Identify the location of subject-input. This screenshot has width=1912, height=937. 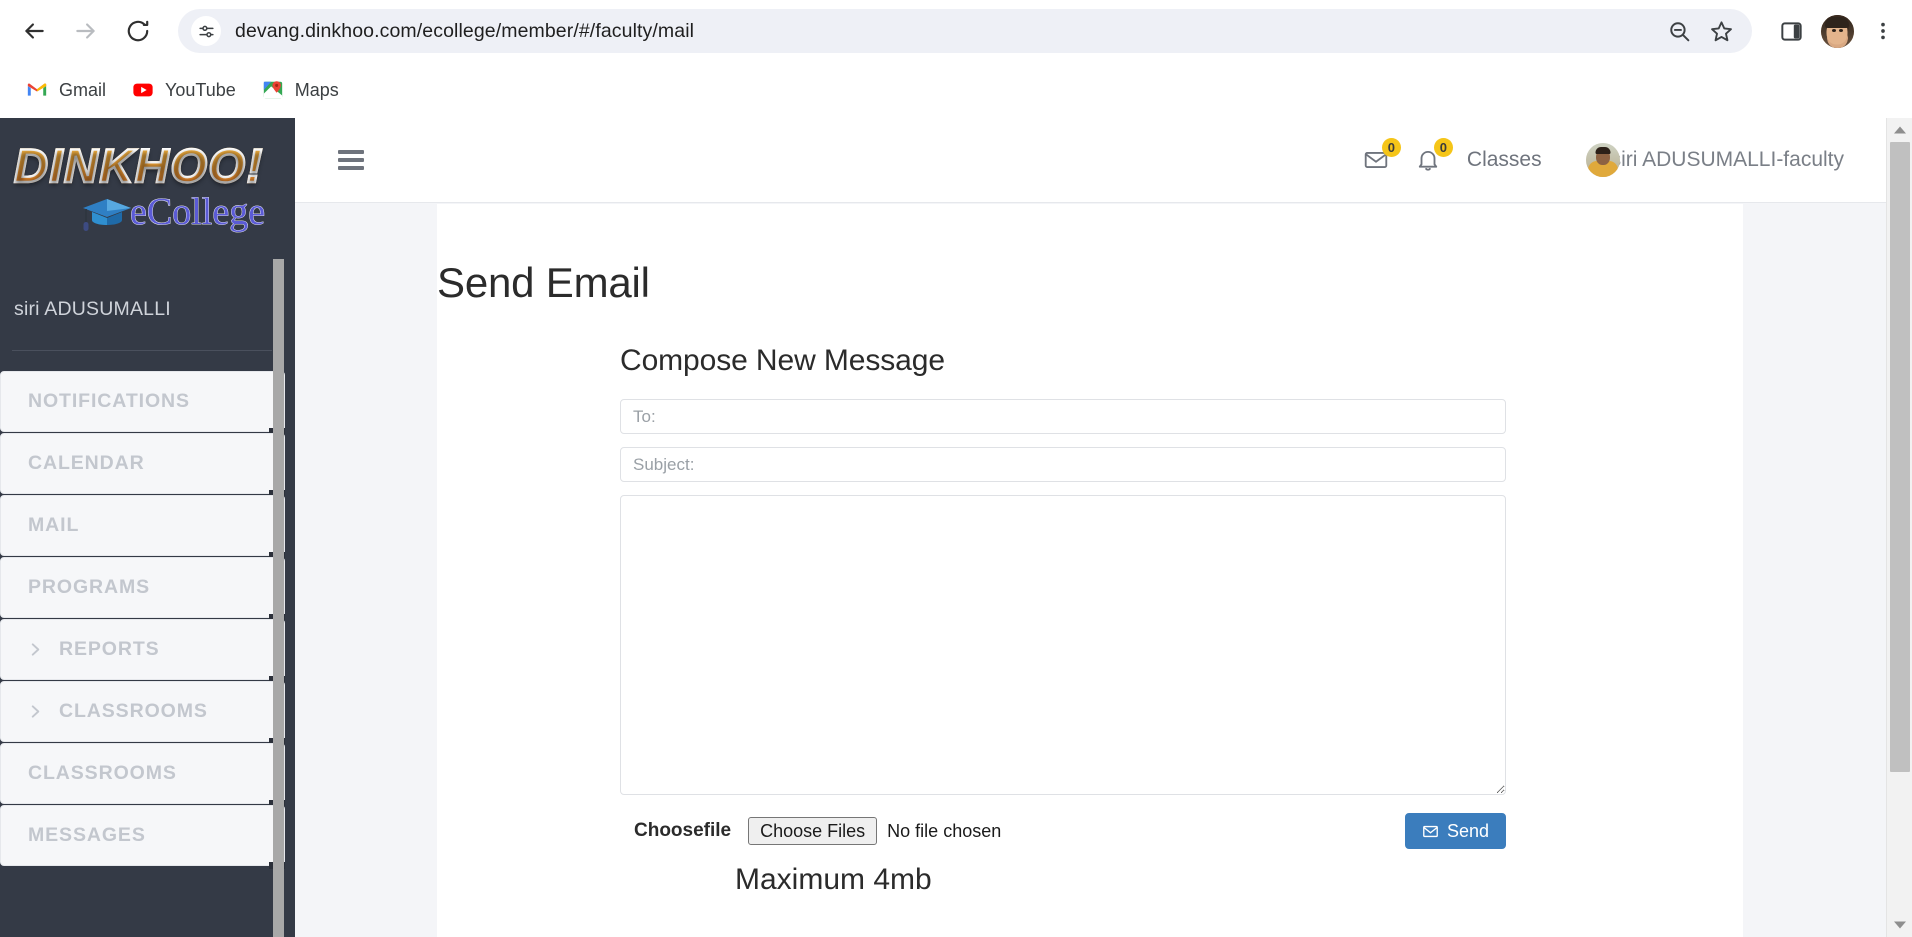
(1063, 464).